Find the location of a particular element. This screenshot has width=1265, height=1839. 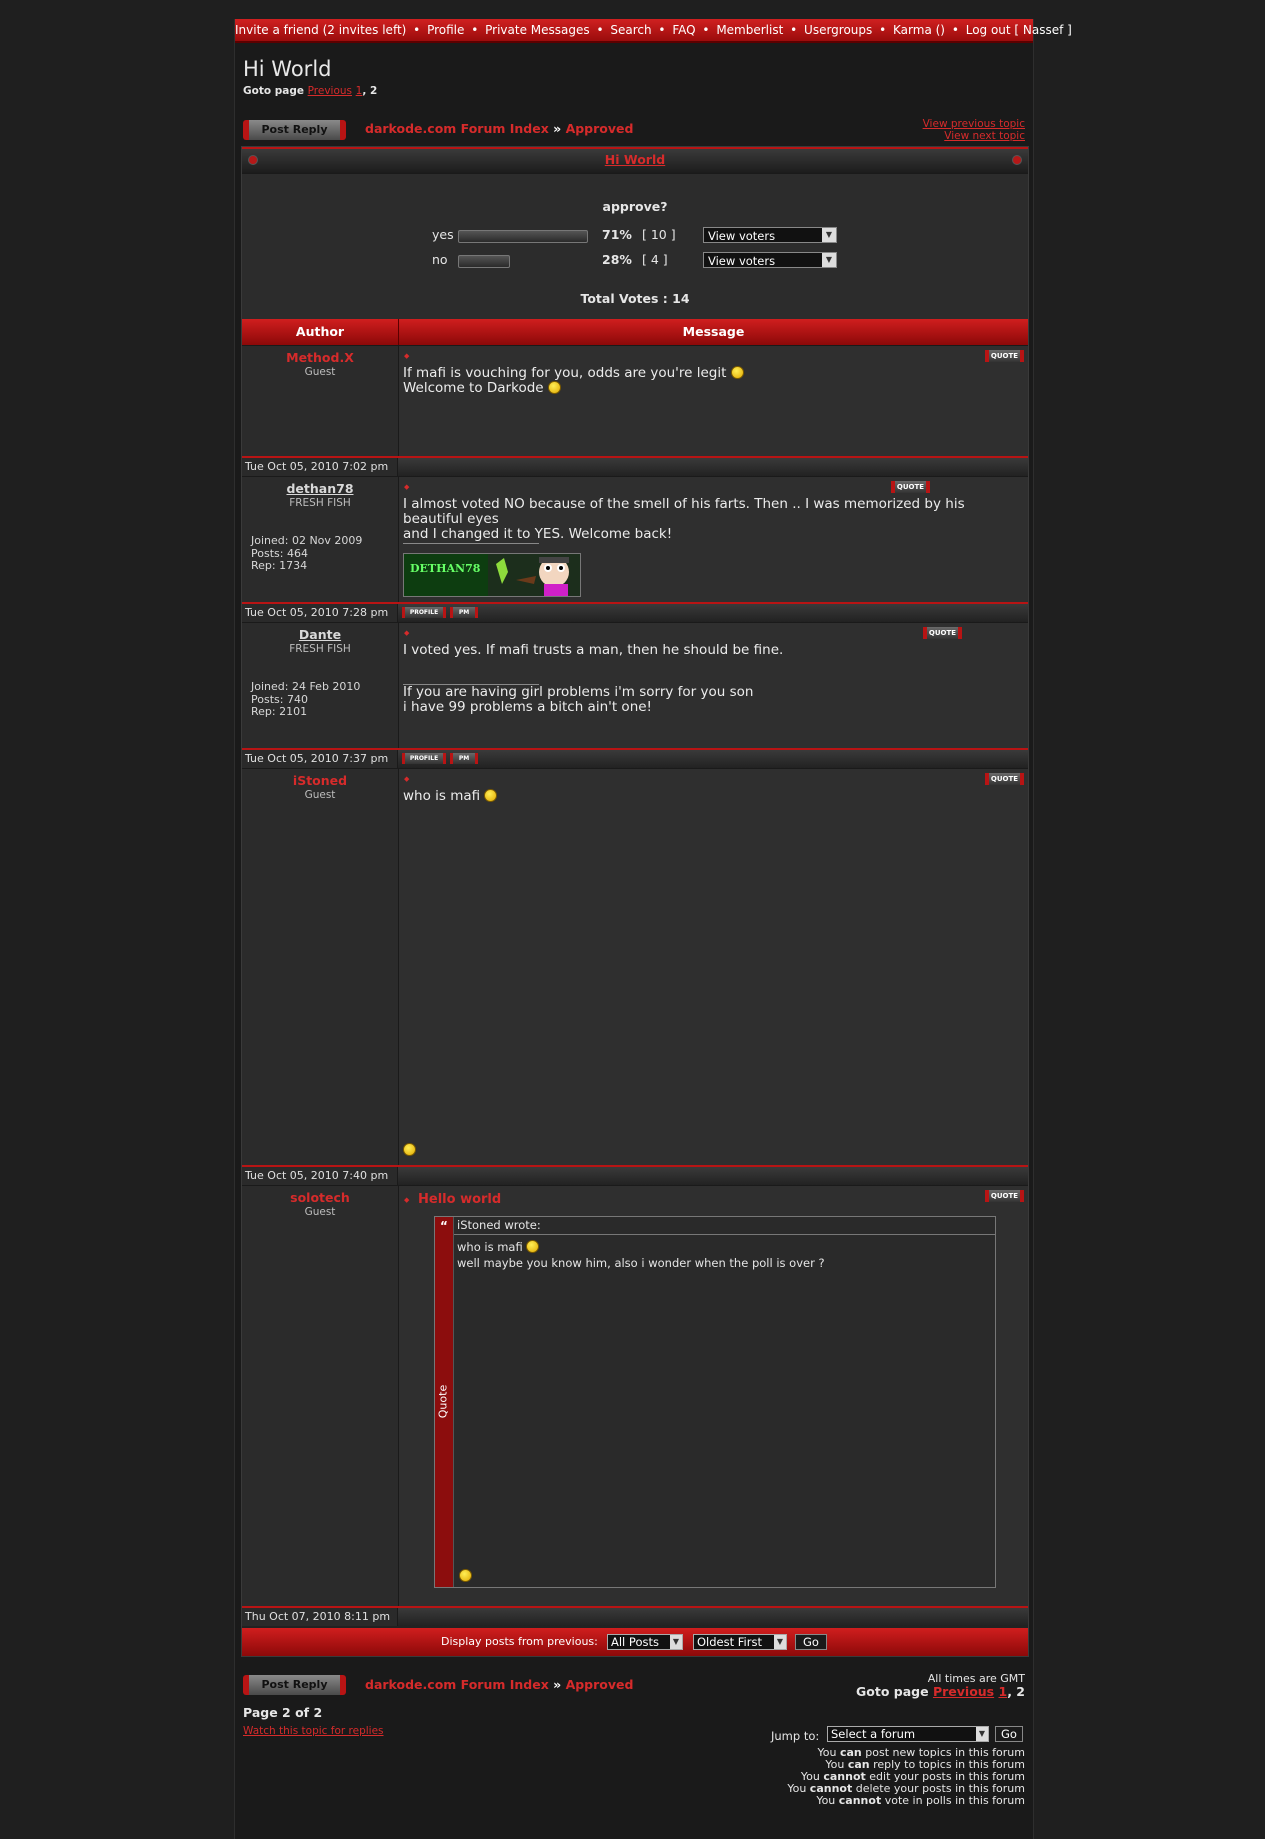

post-footer: Thu Oct 07, 2010 8:11 pm is located at coordinates (635, 1616).